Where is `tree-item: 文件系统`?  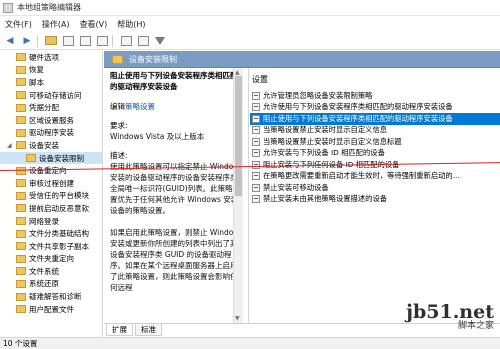
tree-item: 文件系统 is located at coordinates (51, 271).